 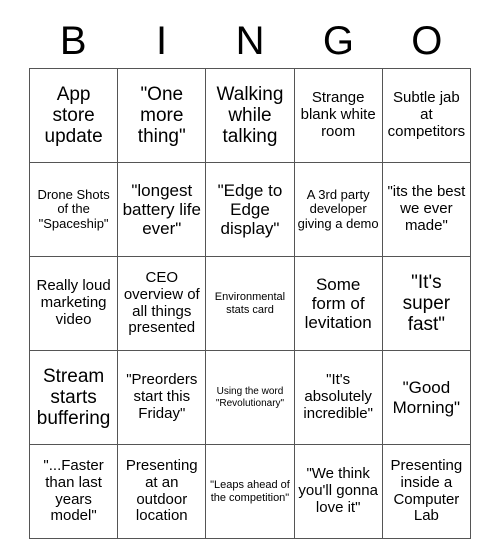 I want to click on bingo-cell: "It's super fast", so click(x=426, y=303).